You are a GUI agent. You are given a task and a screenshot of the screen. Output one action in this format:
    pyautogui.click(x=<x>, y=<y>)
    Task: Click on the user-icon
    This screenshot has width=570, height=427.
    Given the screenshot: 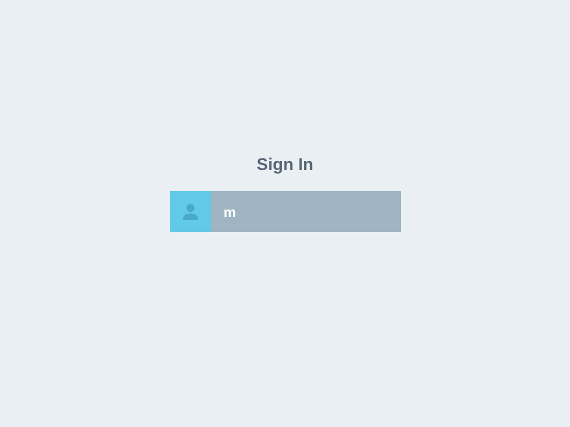 What is the action you would take?
    pyautogui.click(x=190, y=211)
    